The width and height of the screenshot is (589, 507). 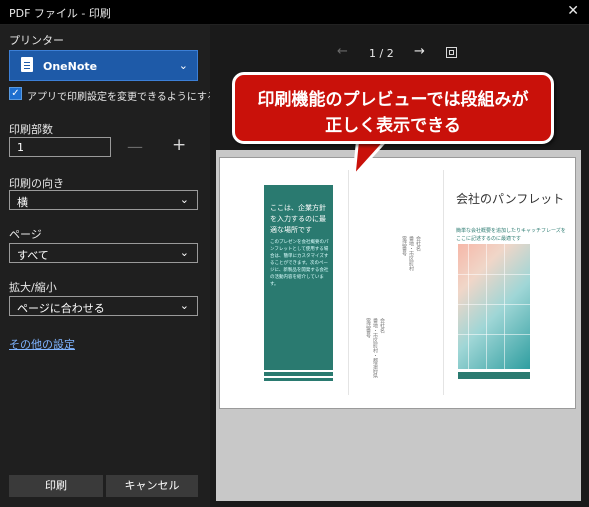 I want to click on allow-app-settings-label: アプリで印刷設定を変更できるようにする, so click(x=122, y=97).